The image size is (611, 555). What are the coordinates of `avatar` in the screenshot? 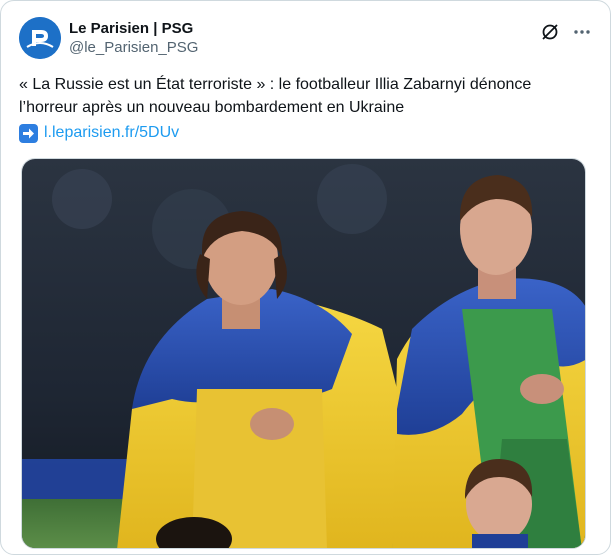 It's located at (40, 38).